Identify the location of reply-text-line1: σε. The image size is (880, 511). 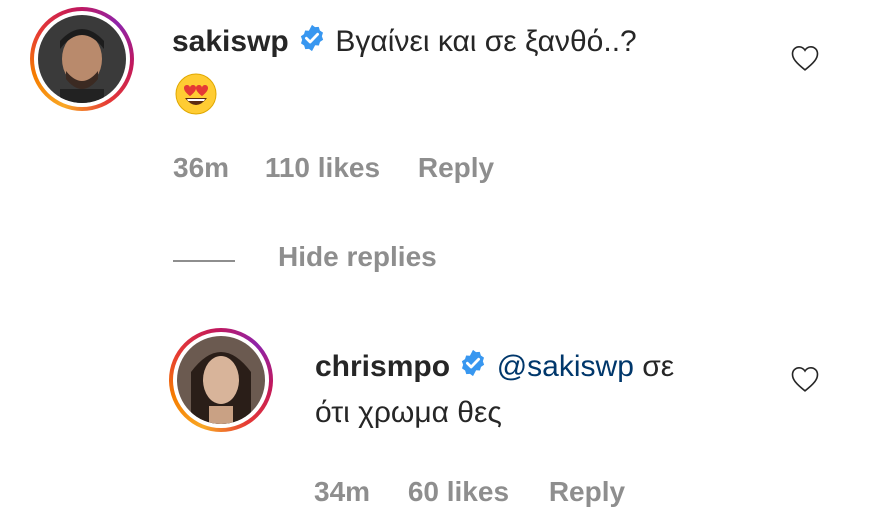
(654, 366).